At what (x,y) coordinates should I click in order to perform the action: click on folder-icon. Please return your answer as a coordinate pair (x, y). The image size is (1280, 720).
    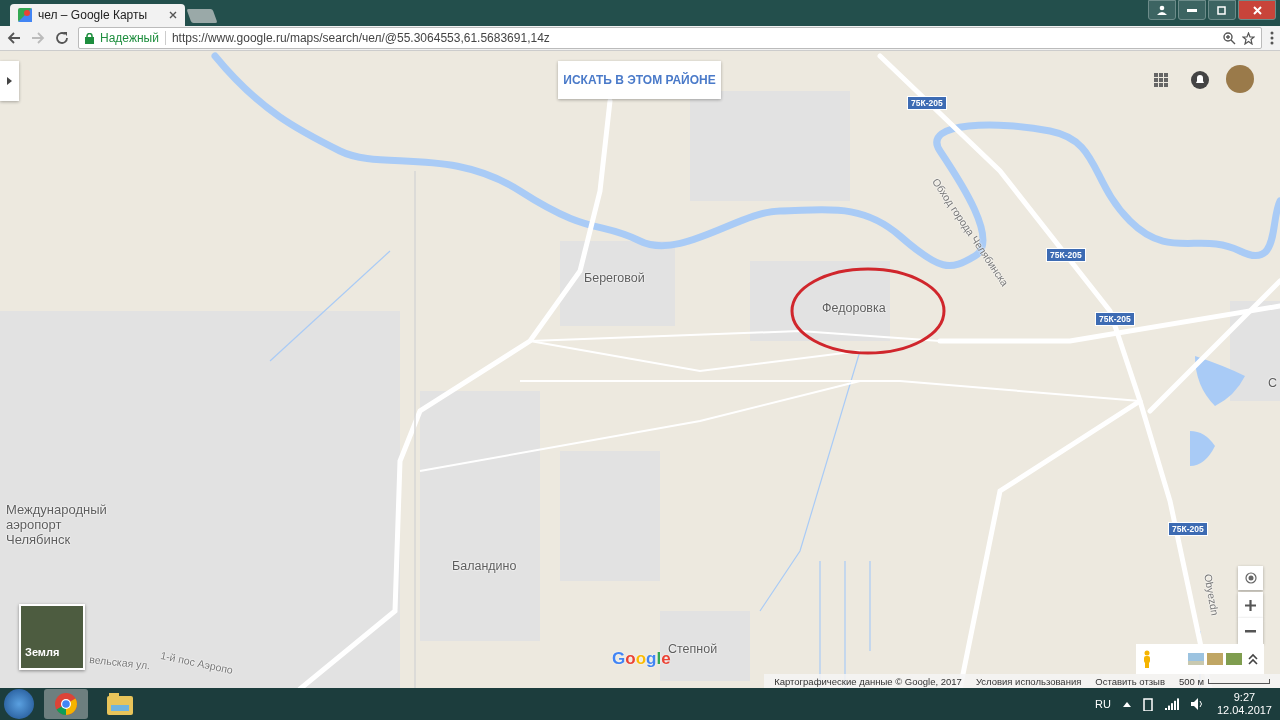
    Looking at the image, I should click on (120, 704).